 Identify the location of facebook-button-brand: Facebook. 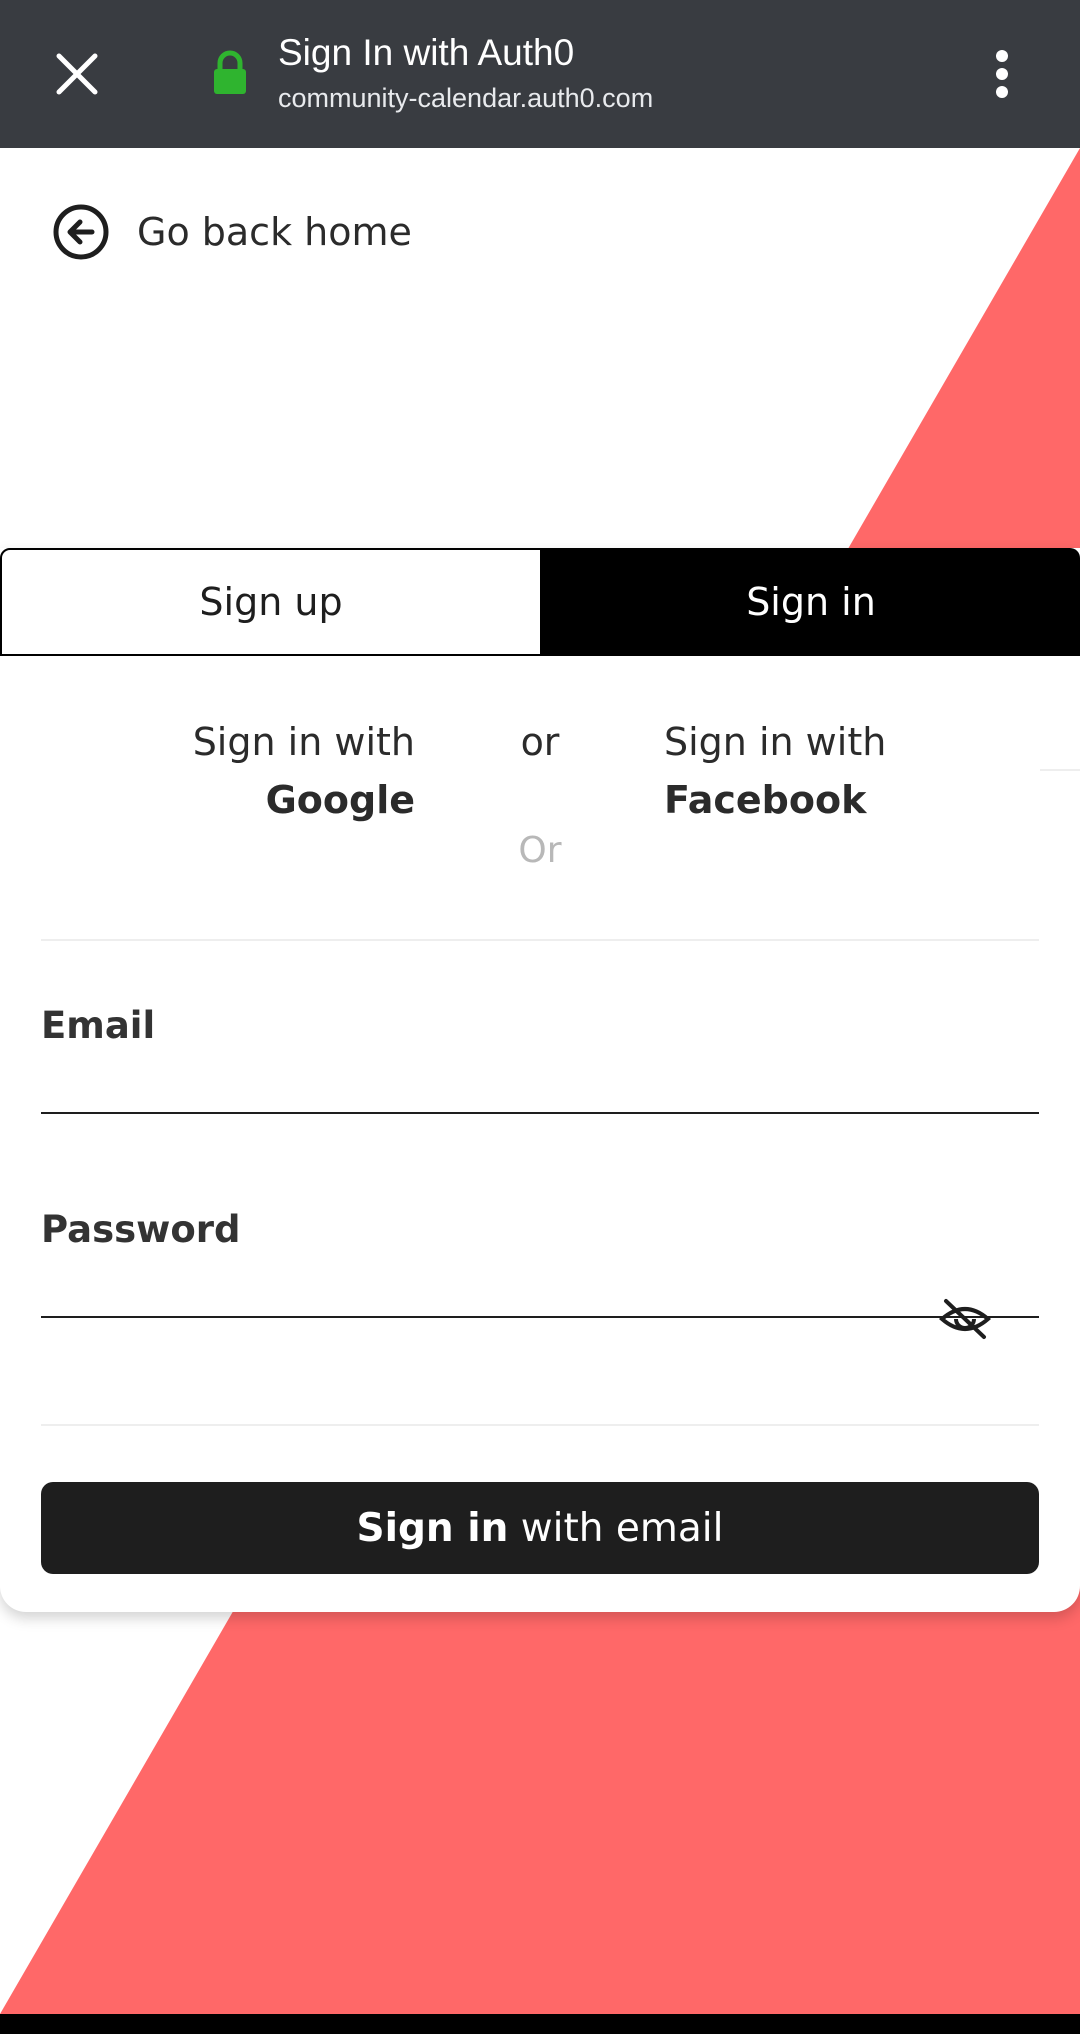
(765, 800).